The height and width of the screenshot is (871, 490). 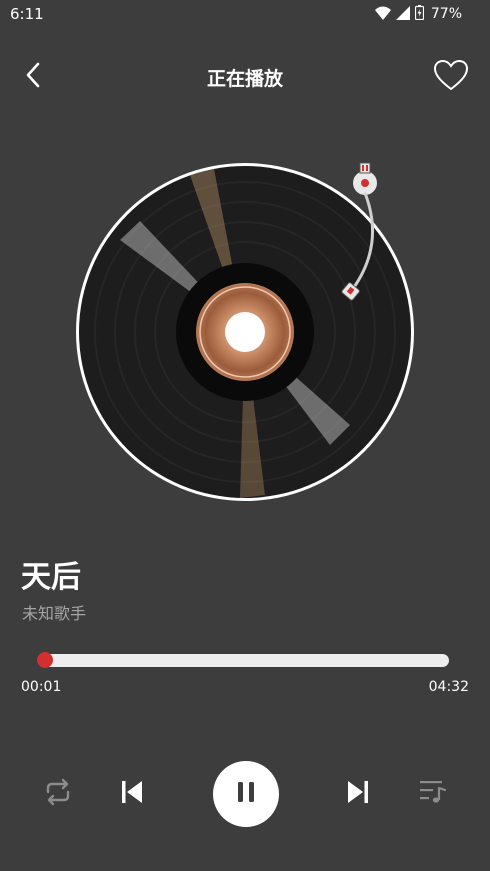 I want to click on total-time: 04:32, so click(x=448, y=687).